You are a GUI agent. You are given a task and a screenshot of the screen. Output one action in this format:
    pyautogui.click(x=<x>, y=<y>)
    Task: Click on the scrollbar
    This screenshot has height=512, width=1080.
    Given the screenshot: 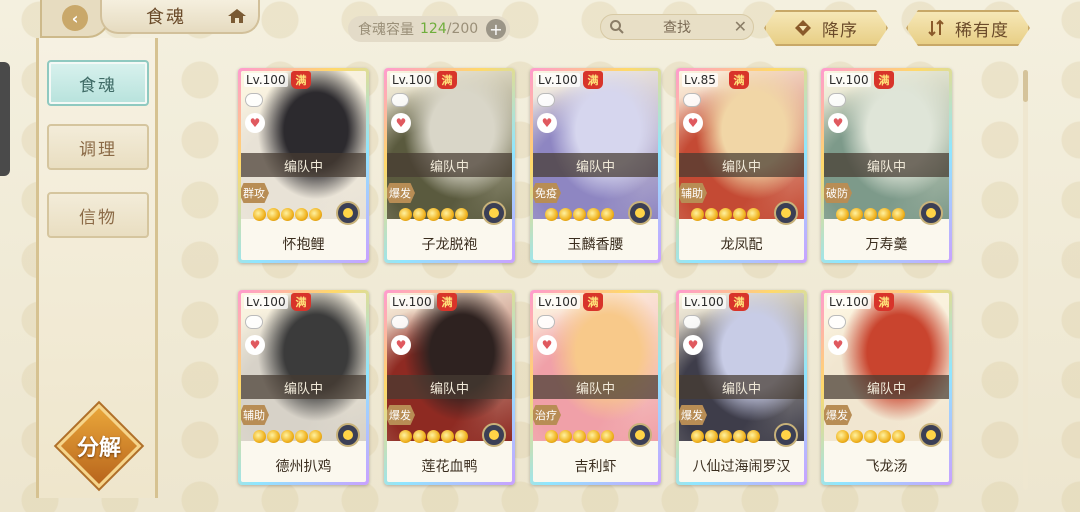 What is the action you would take?
    pyautogui.click(x=1025, y=280)
    